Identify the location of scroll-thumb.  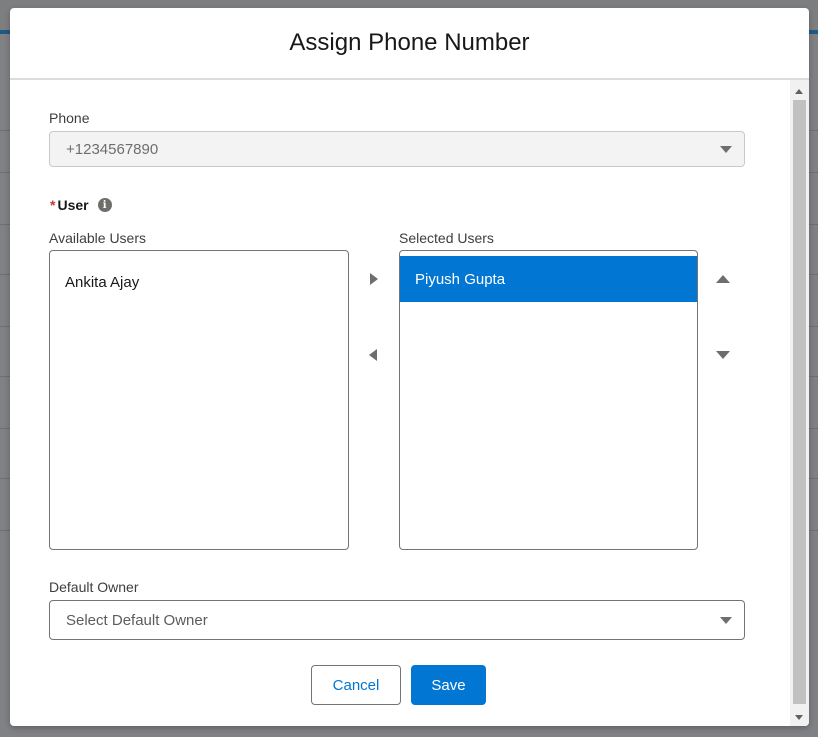
(799, 402).